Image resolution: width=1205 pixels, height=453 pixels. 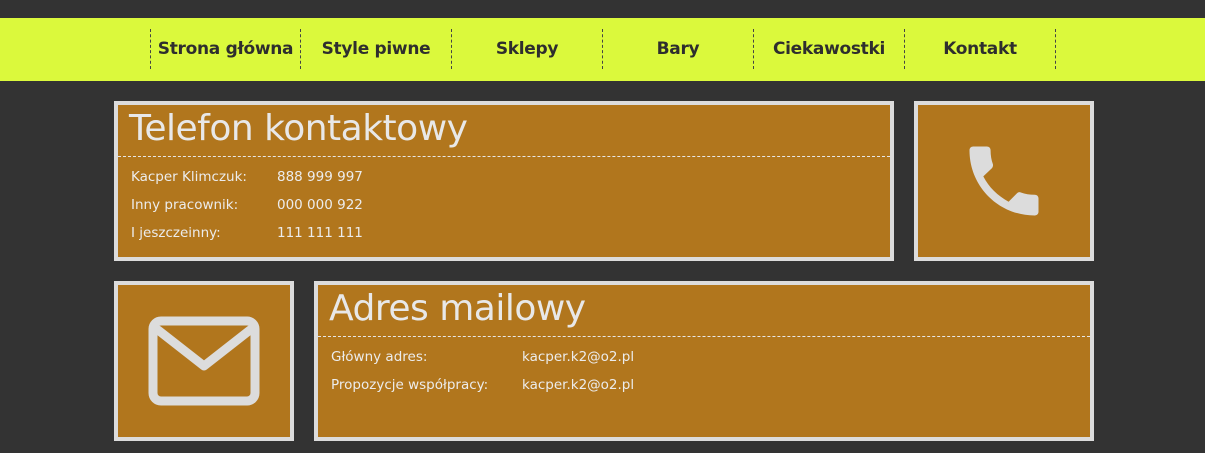 What do you see at coordinates (678, 49) in the screenshot?
I see `nav-item-bars: Bary` at bounding box center [678, 49].